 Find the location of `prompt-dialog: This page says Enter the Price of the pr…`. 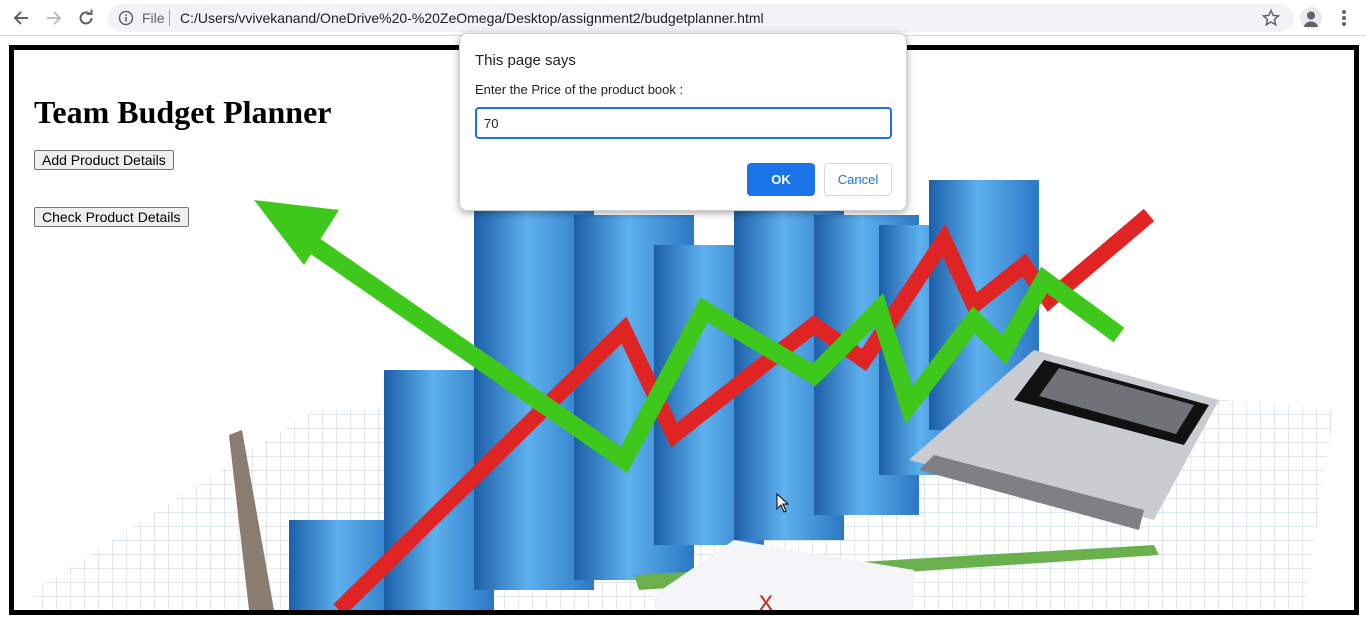

prompt-dialog: This page says Enter the Price of the pr… is located at coordinates (683, 122).